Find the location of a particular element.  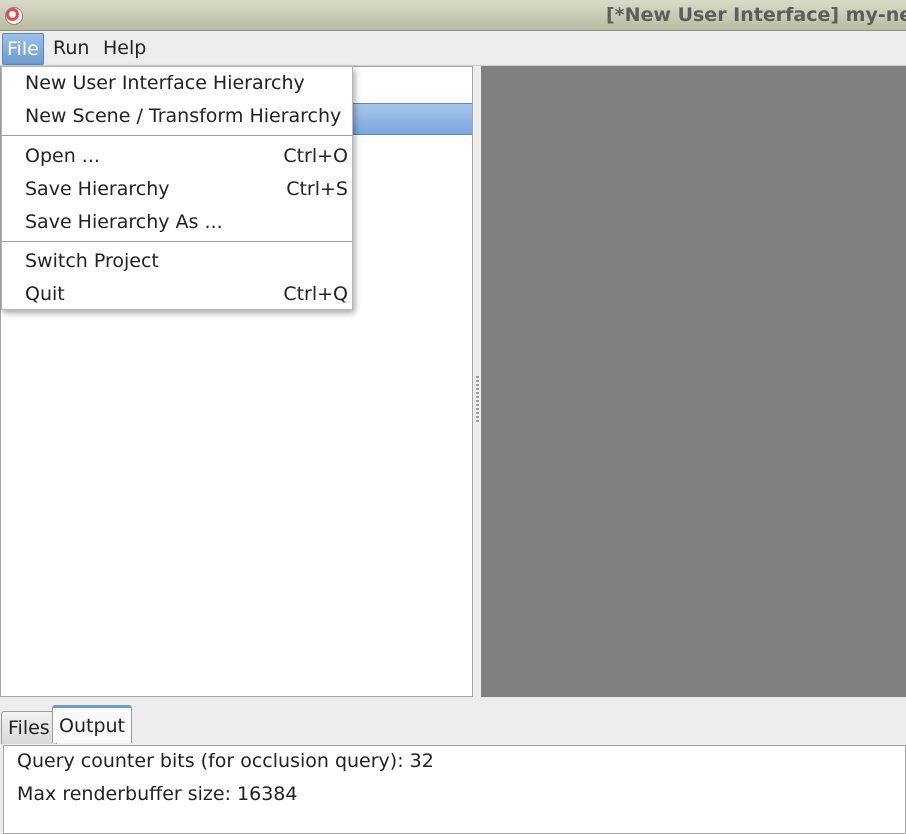

menu-help: Help is located at coordinates (124, 48).